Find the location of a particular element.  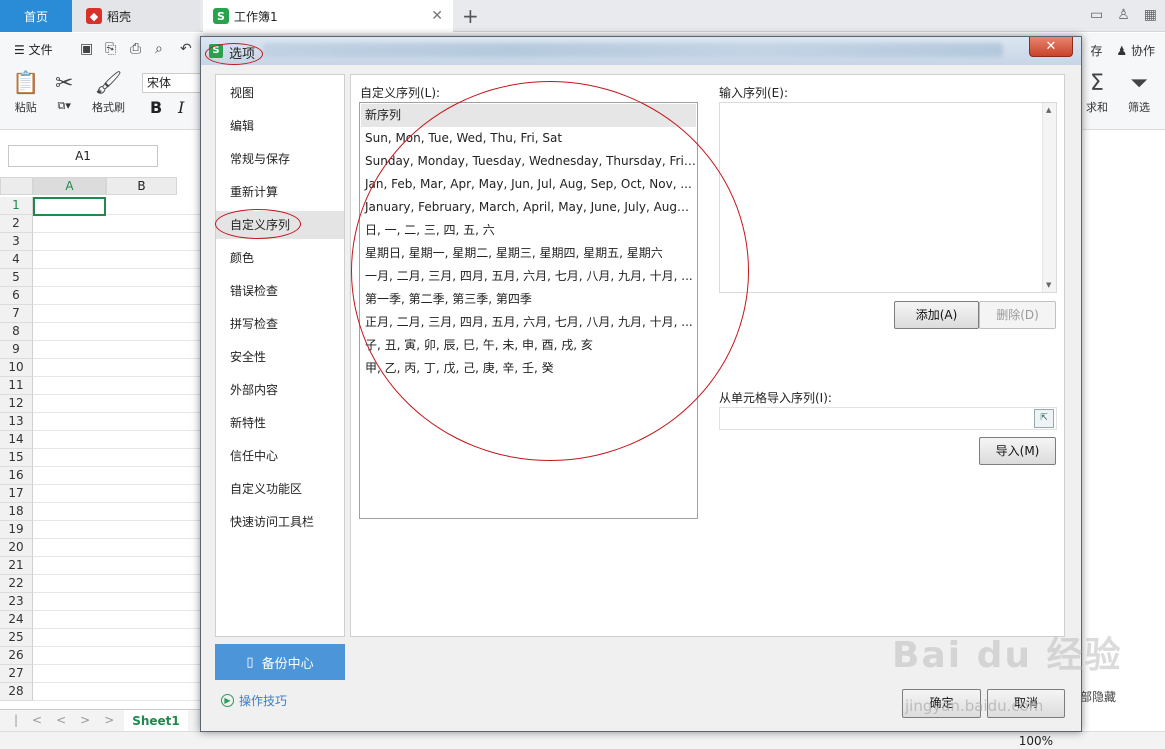

row-header: 1 is located at coordinates (16, 206).